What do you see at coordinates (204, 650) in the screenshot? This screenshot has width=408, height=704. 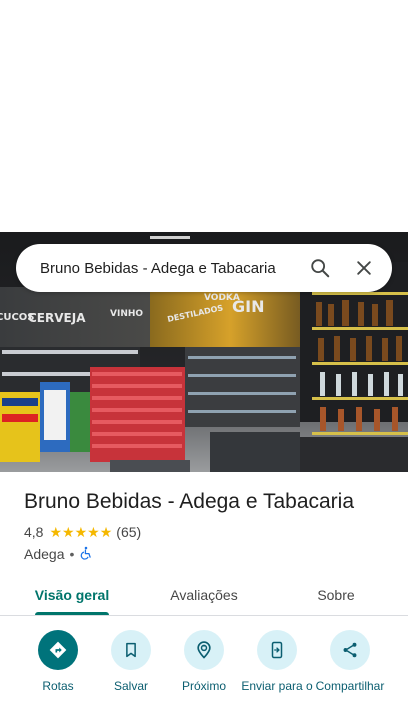 I see `nearby-icon` at bounding box center [204, 650].